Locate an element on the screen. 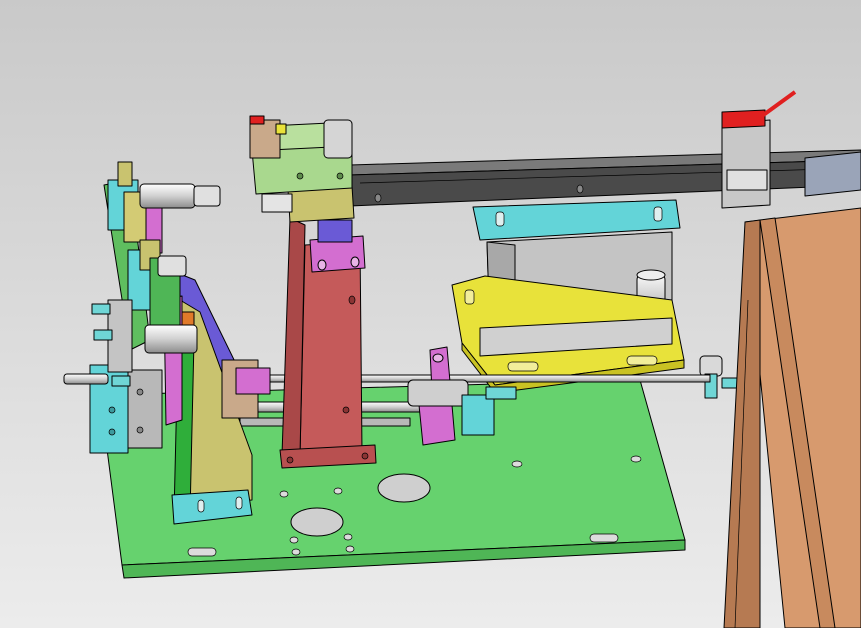 This screenshot has width=861, height=628. upper-cylinder is located at coordinates (167, 196).